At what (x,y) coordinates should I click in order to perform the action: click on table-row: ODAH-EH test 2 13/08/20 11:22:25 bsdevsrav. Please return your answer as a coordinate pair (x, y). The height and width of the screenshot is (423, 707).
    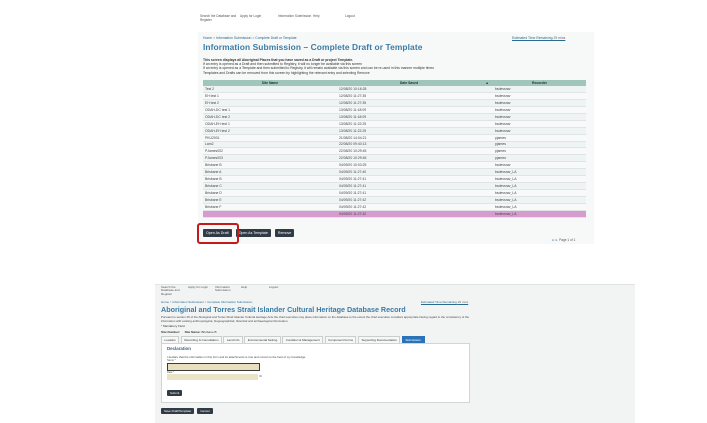
    Looking at the image, I should click on (394, 131).